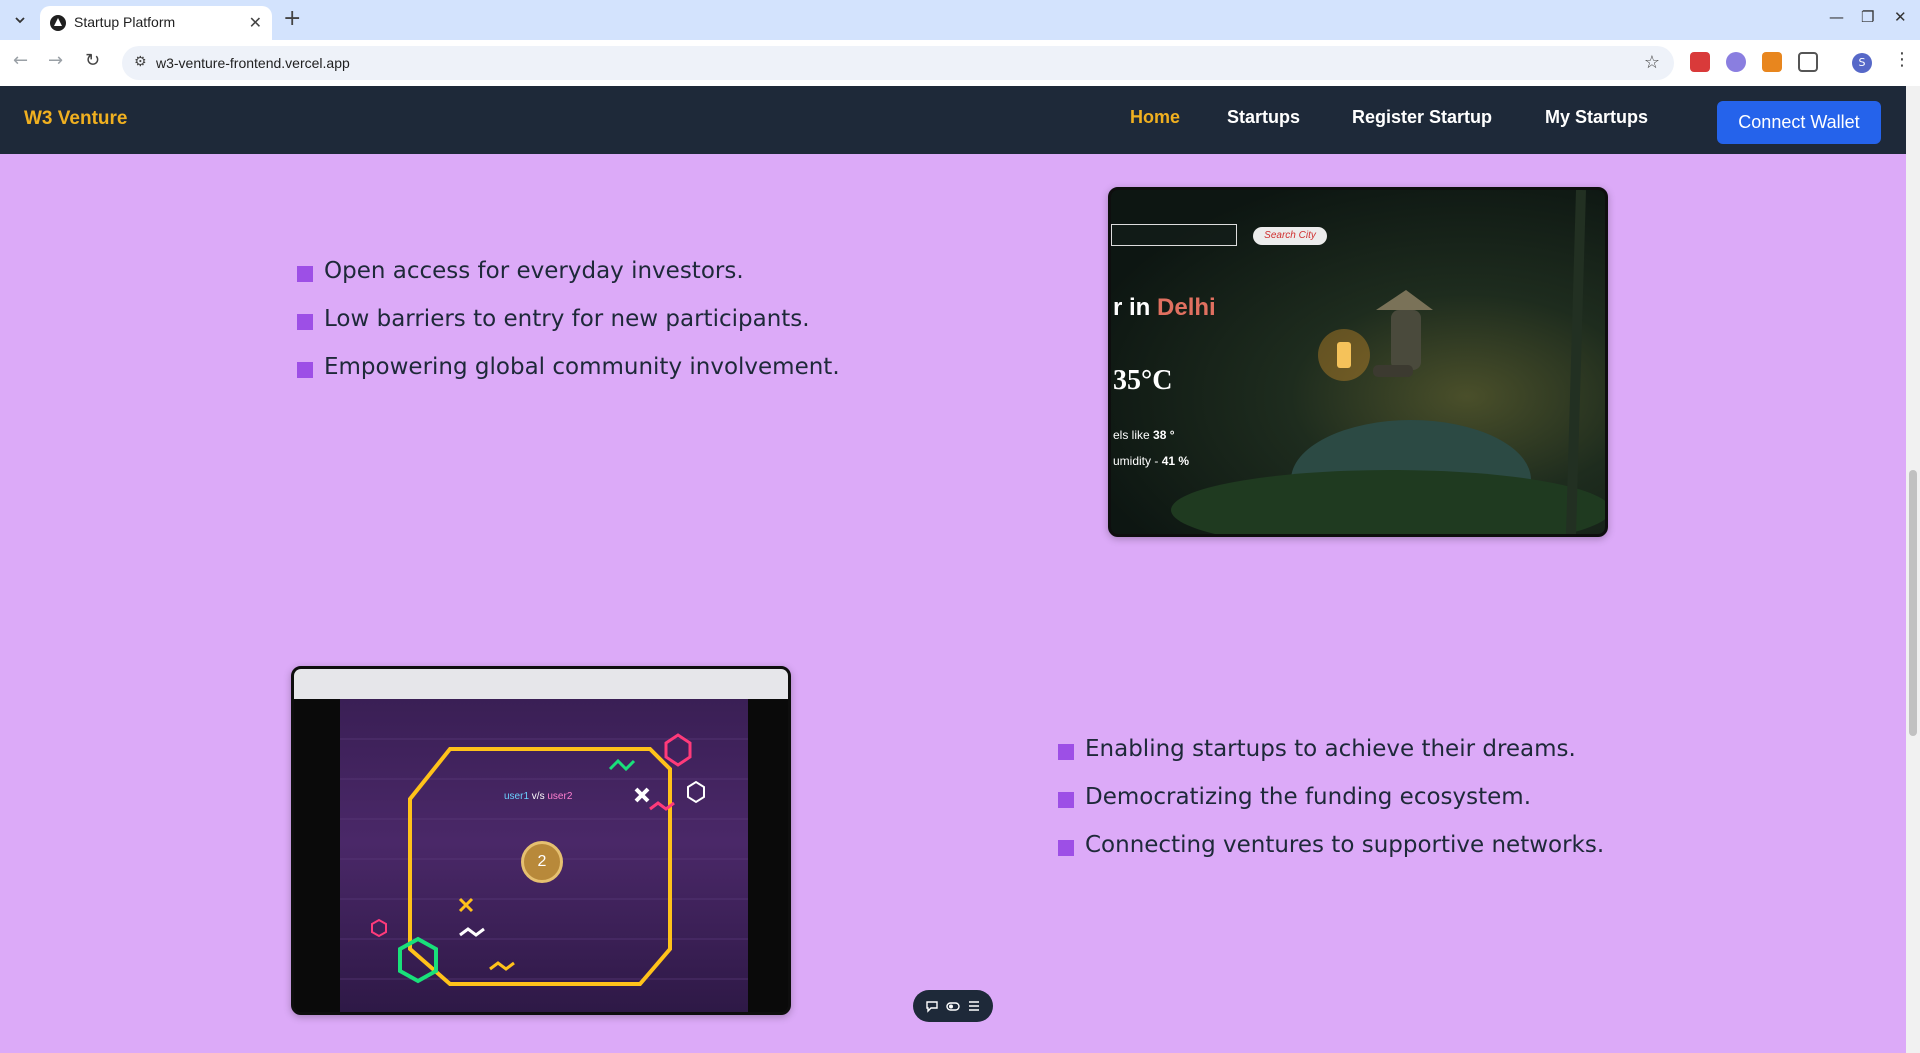  Describe the element at coordinates (1902, 59) in the screenshot. I see `browser-menu-icon: ⋮` at that location.